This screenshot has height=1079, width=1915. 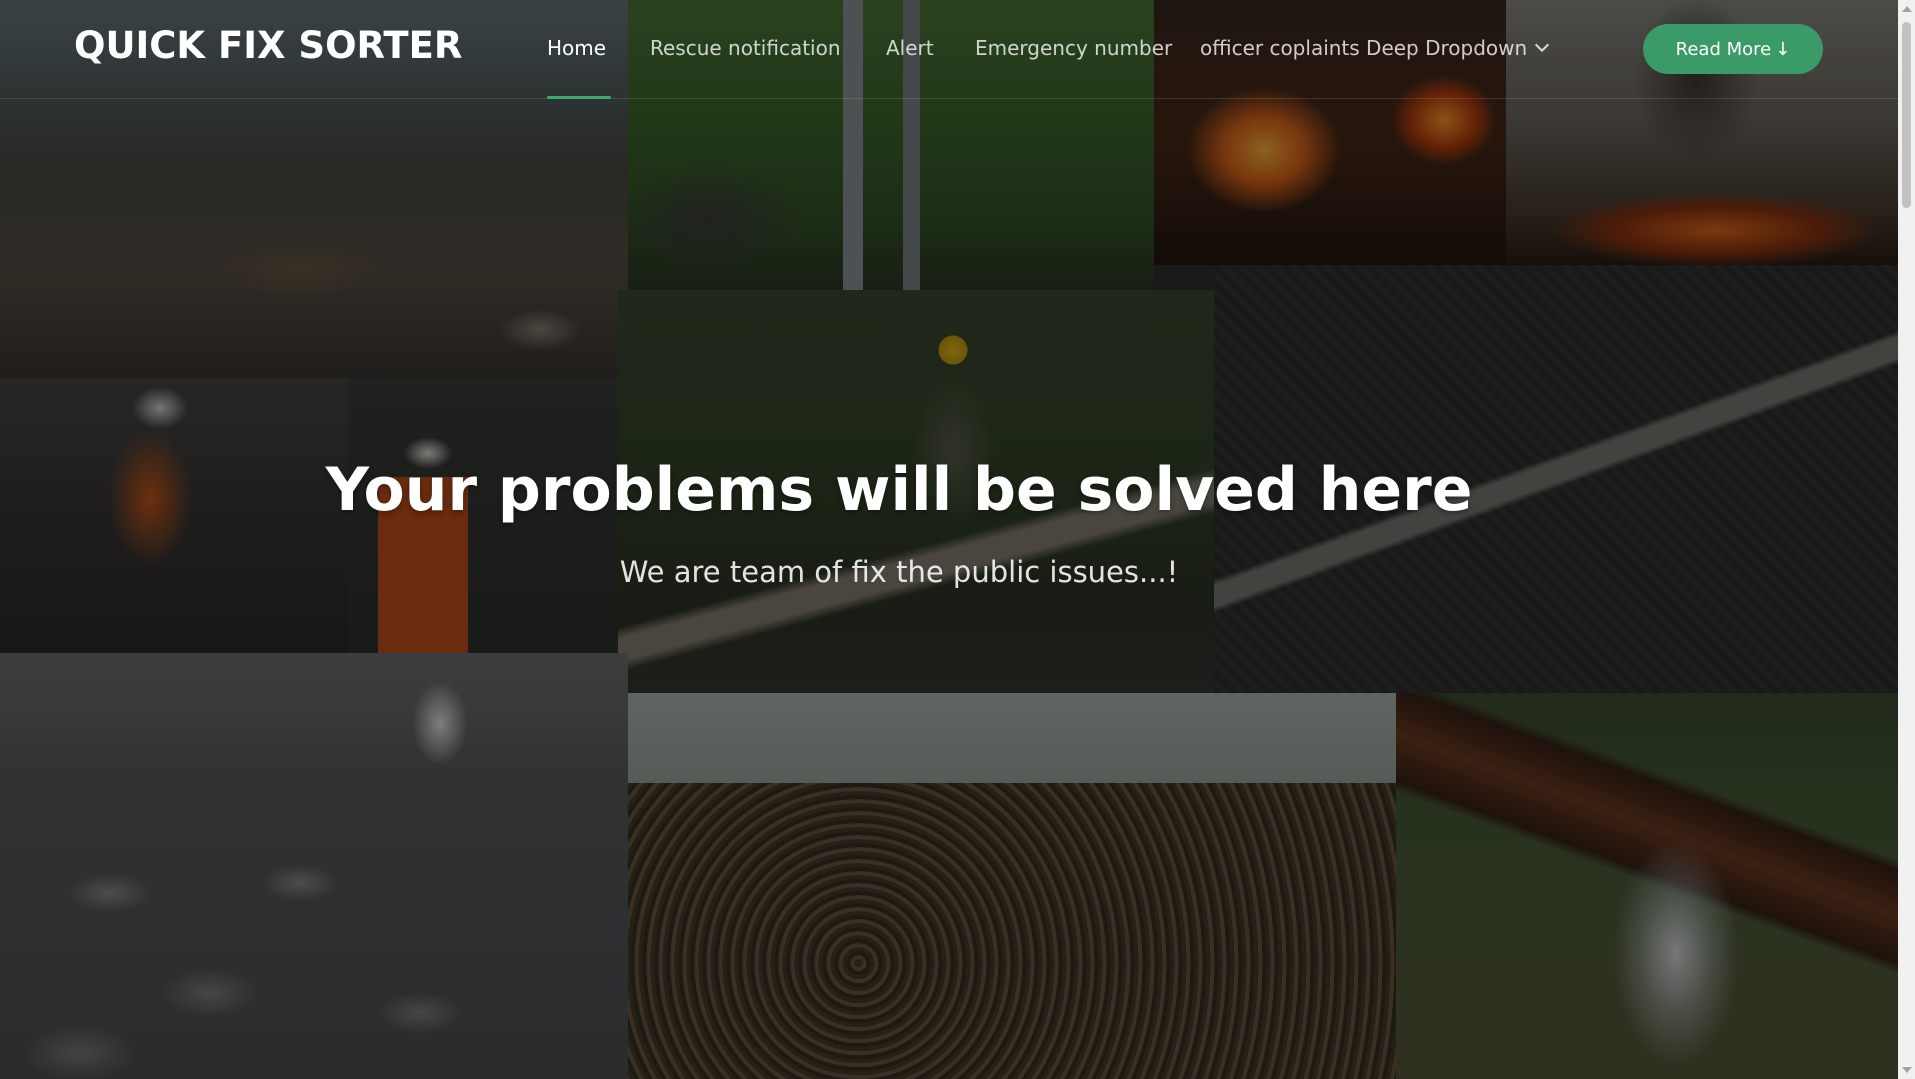 I want to click on site-logo: QUICK FIX SORTER, so click(x=268, y=45).